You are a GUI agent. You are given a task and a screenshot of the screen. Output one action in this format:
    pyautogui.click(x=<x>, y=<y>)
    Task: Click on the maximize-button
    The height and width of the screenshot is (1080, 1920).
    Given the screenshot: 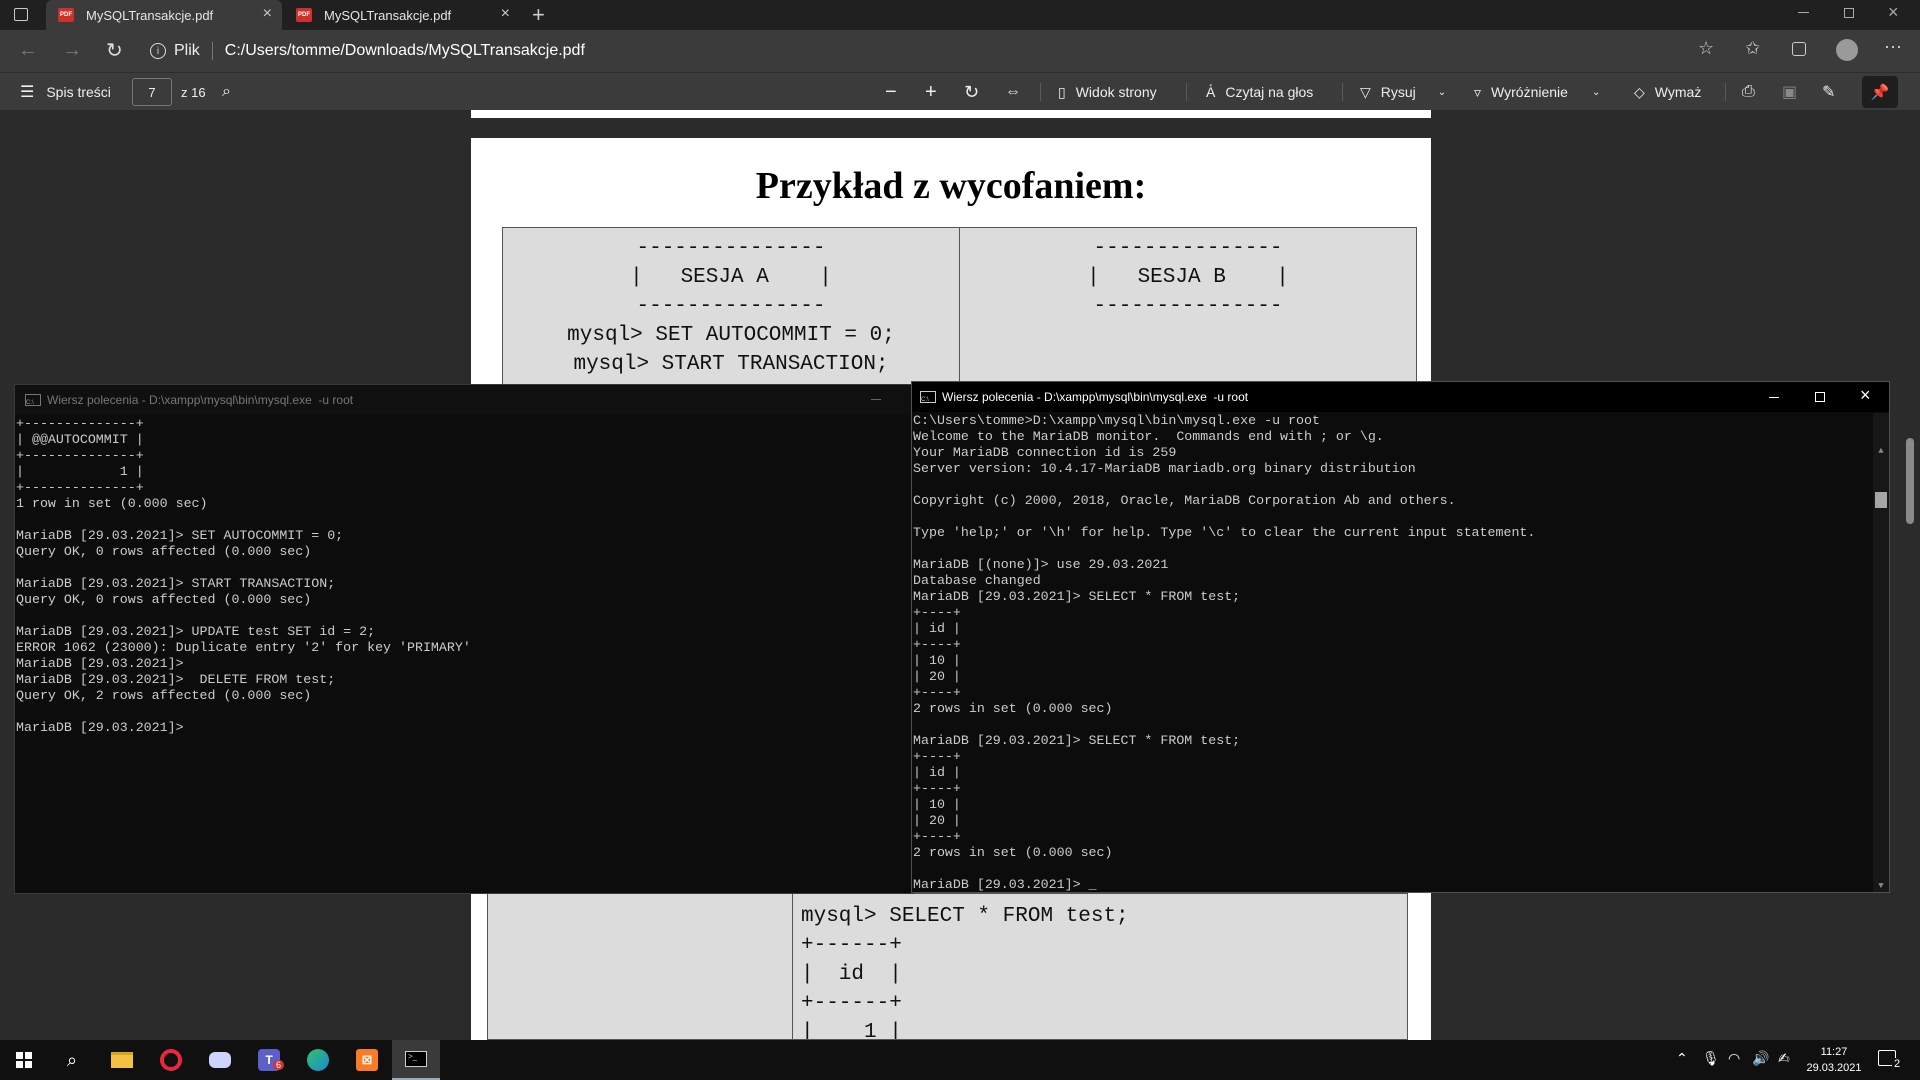 What is the action you would take?
    pyautogui.click(x=1820, y=397)
    